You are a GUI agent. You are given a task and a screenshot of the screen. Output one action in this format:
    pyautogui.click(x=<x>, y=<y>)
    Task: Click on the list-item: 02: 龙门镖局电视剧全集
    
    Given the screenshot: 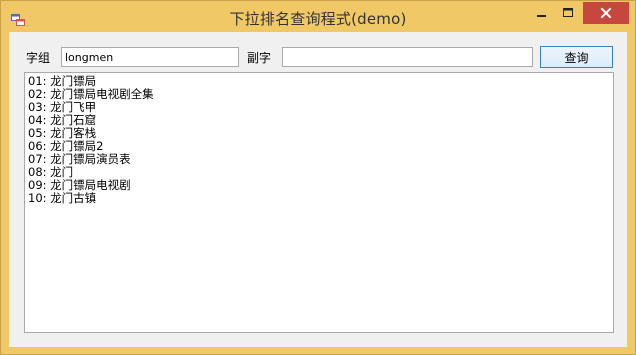 What is the action you would take?
    pyautogui.click(x=319, y=94)
    